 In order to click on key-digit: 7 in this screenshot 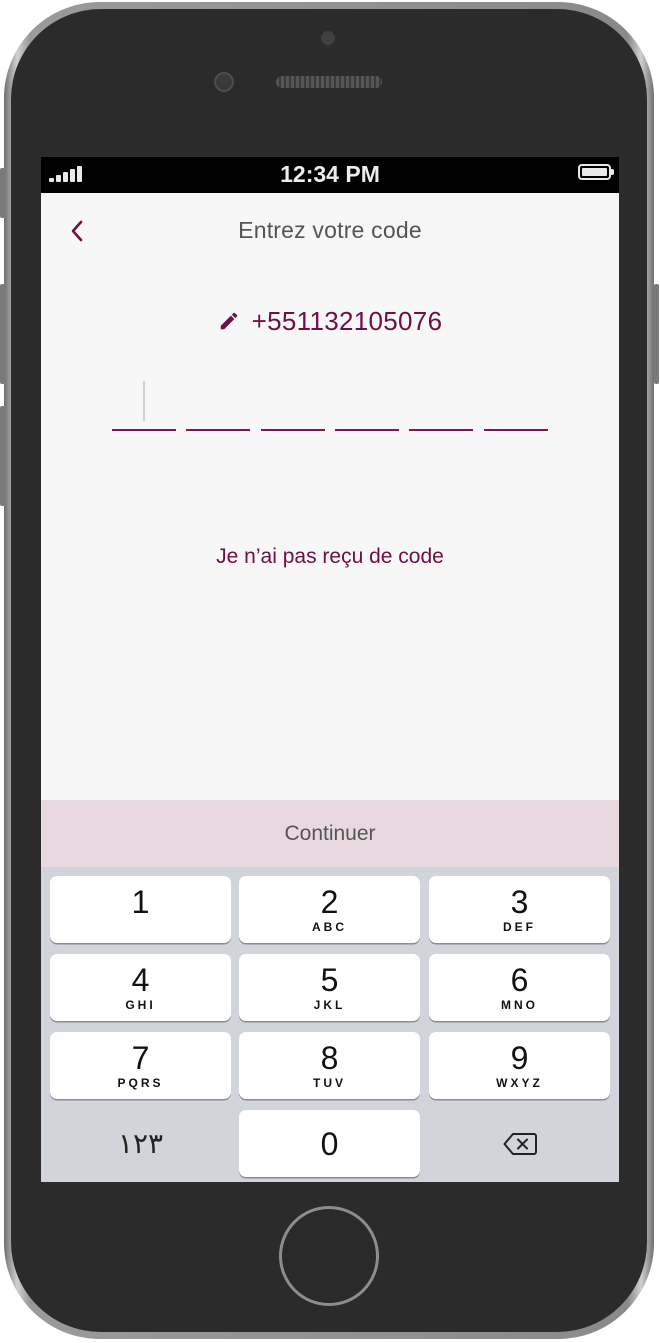, I will do `click(140, 1057)`.